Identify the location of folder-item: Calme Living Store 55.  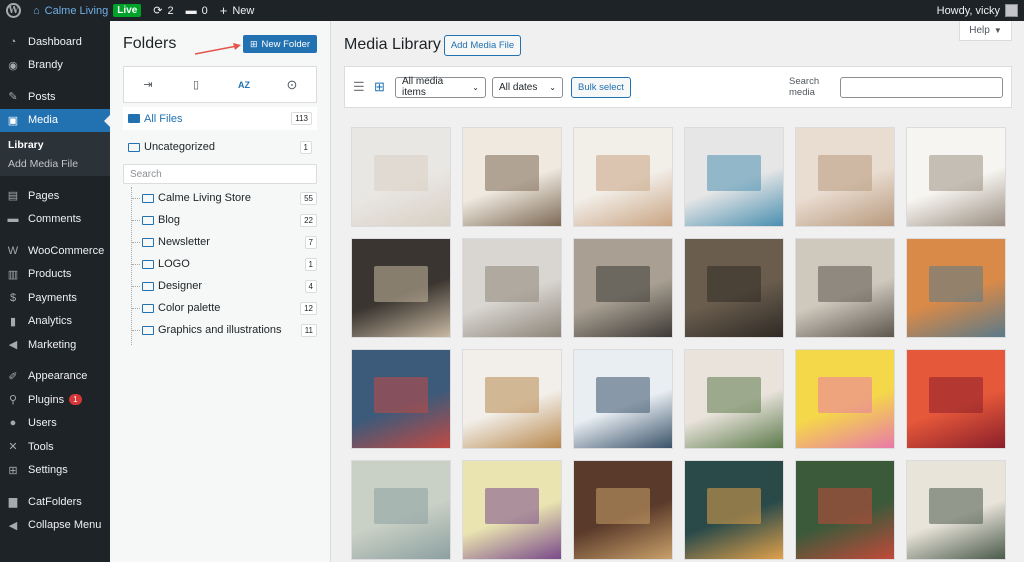
(223, 198).